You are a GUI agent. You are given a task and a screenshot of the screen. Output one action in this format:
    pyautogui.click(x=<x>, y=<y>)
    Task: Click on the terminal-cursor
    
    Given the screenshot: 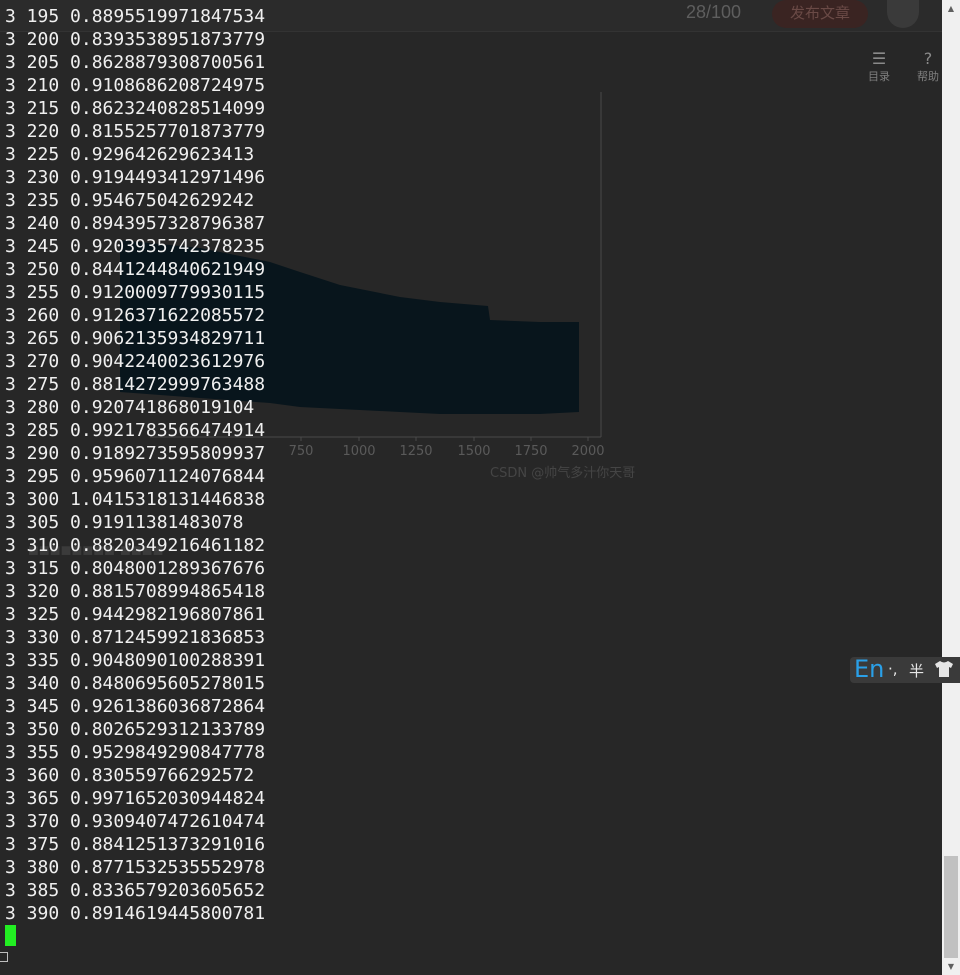 What is the action you would take?
    pyautogui.click(x=10, y=935)
    